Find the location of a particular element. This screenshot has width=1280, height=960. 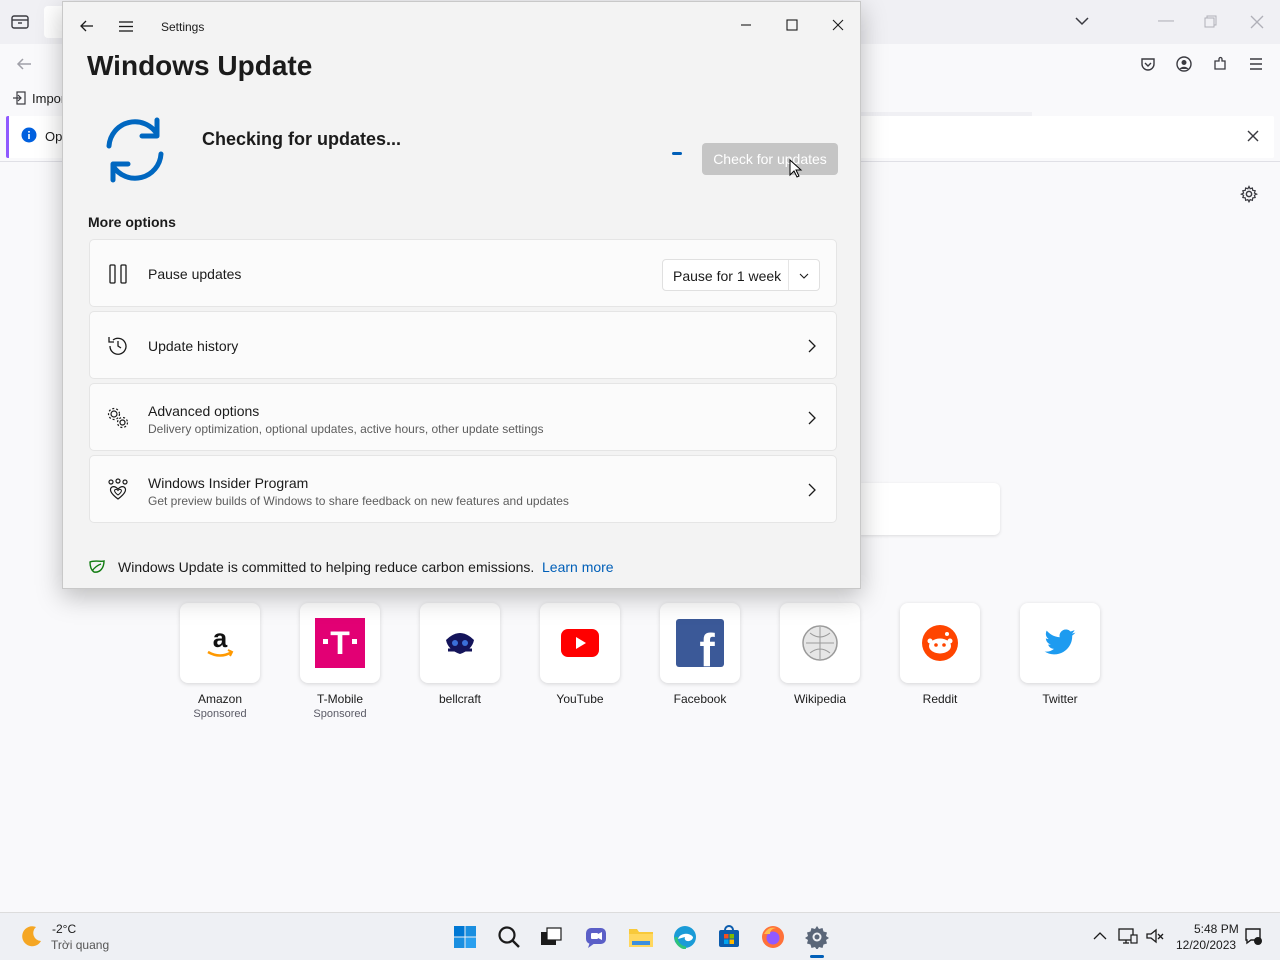

back-arrow-icon is located at coordinates (87, 26).